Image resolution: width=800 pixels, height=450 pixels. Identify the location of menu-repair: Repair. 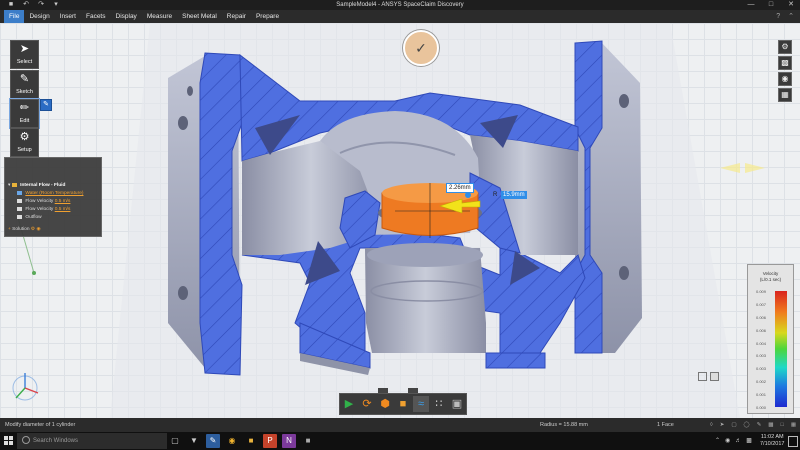
(236, 16).